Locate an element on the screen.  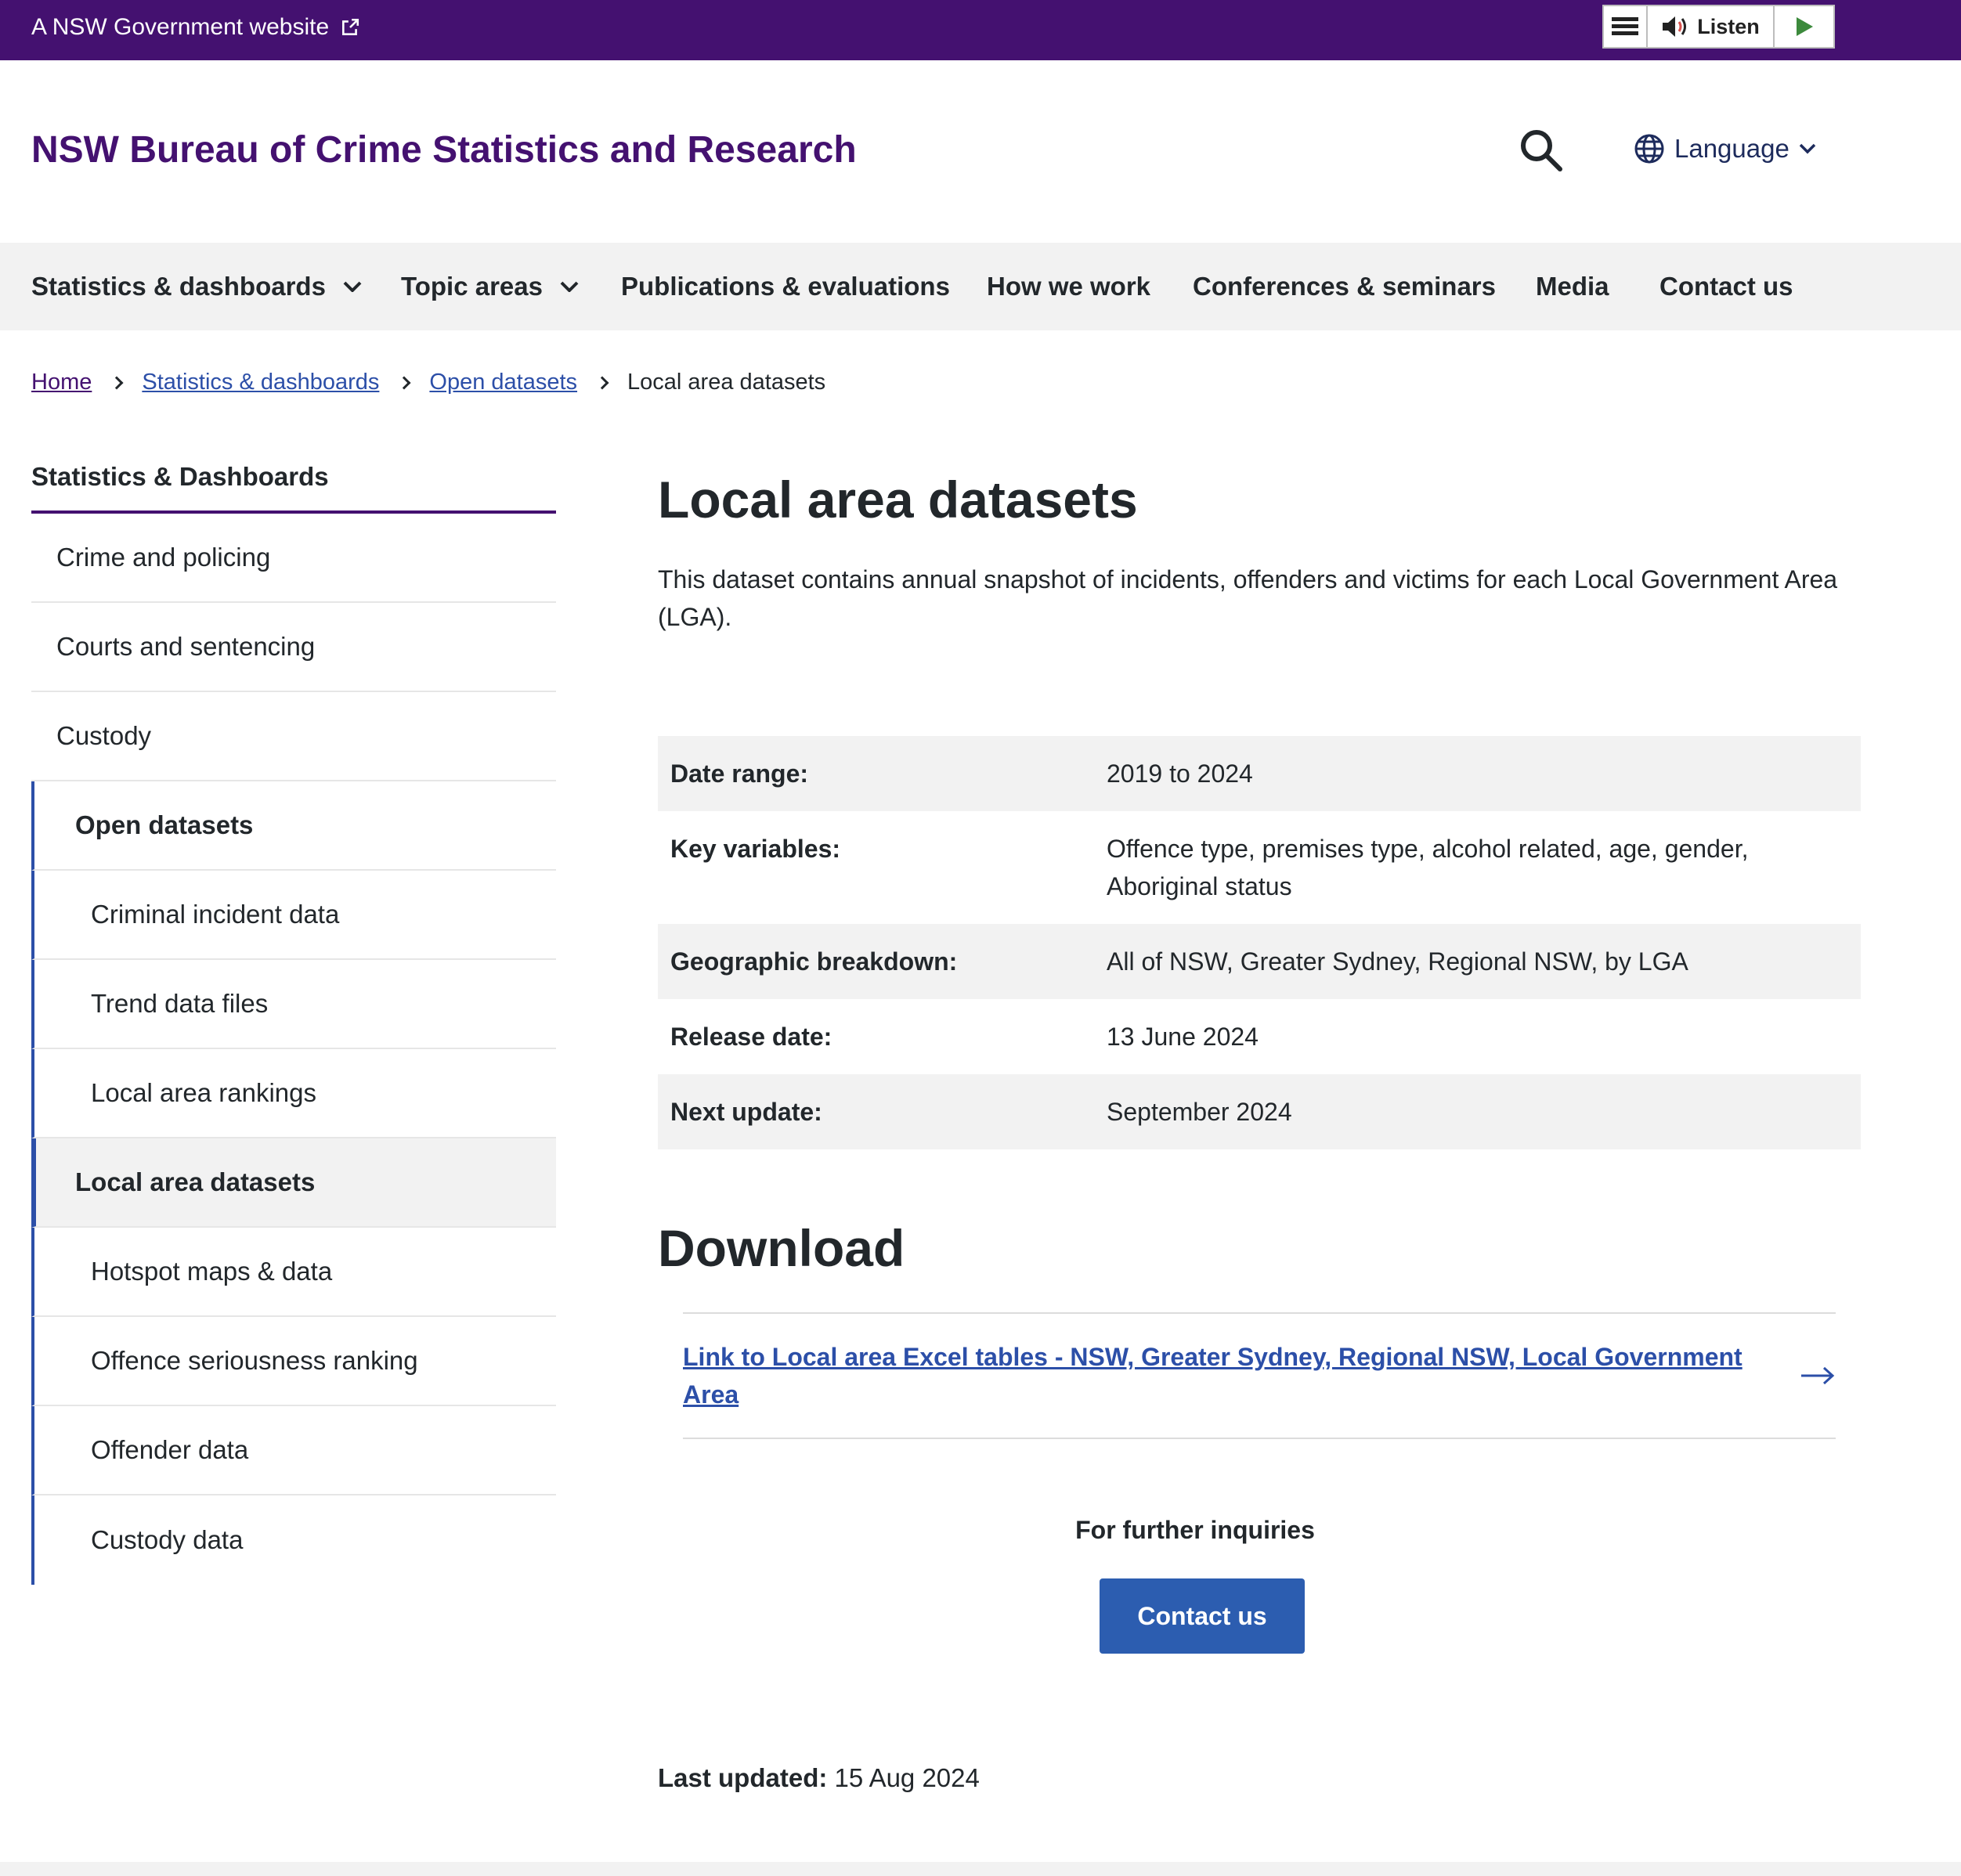
sidebar-item-label: Local area datasets is located at coordinates (195, 1181).